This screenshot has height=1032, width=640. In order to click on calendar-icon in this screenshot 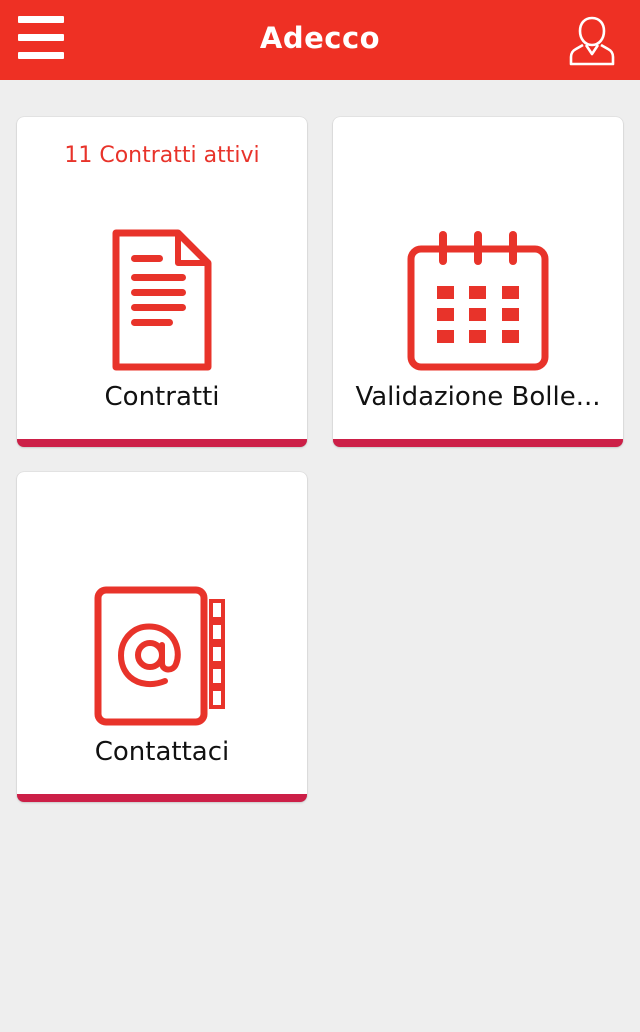, I will do `click(478, 301)`.